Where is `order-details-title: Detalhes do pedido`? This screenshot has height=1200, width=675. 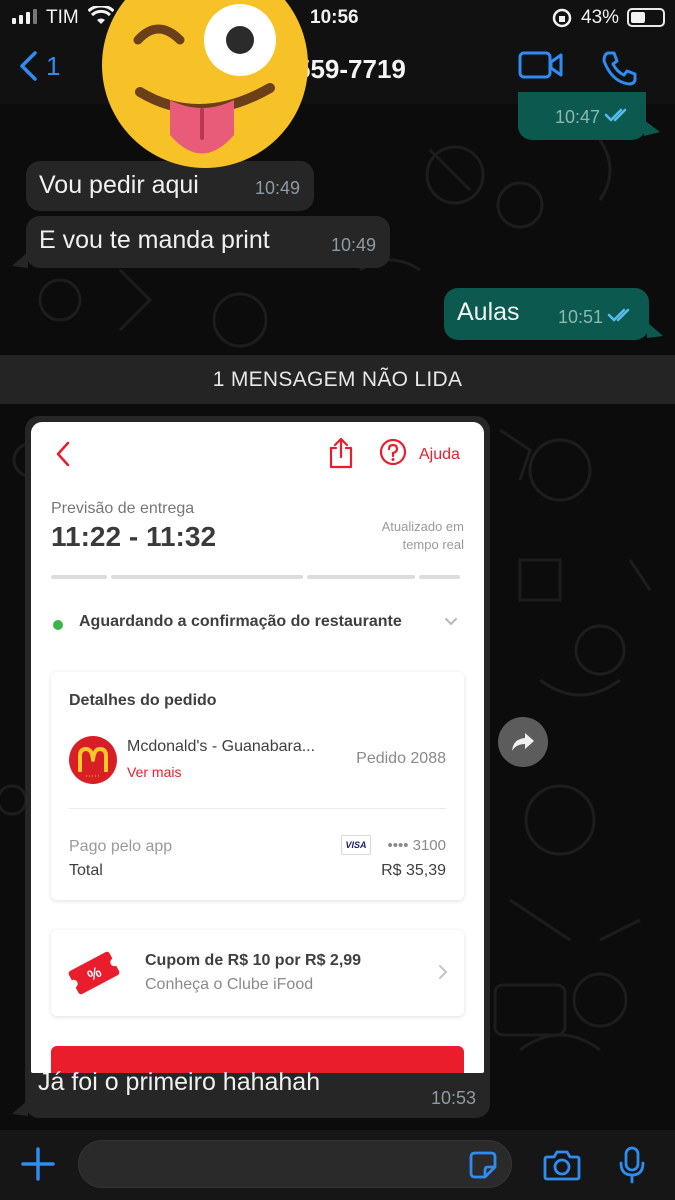
order-details-title: Detalhes do pedido is located at coordinates (143, 700).